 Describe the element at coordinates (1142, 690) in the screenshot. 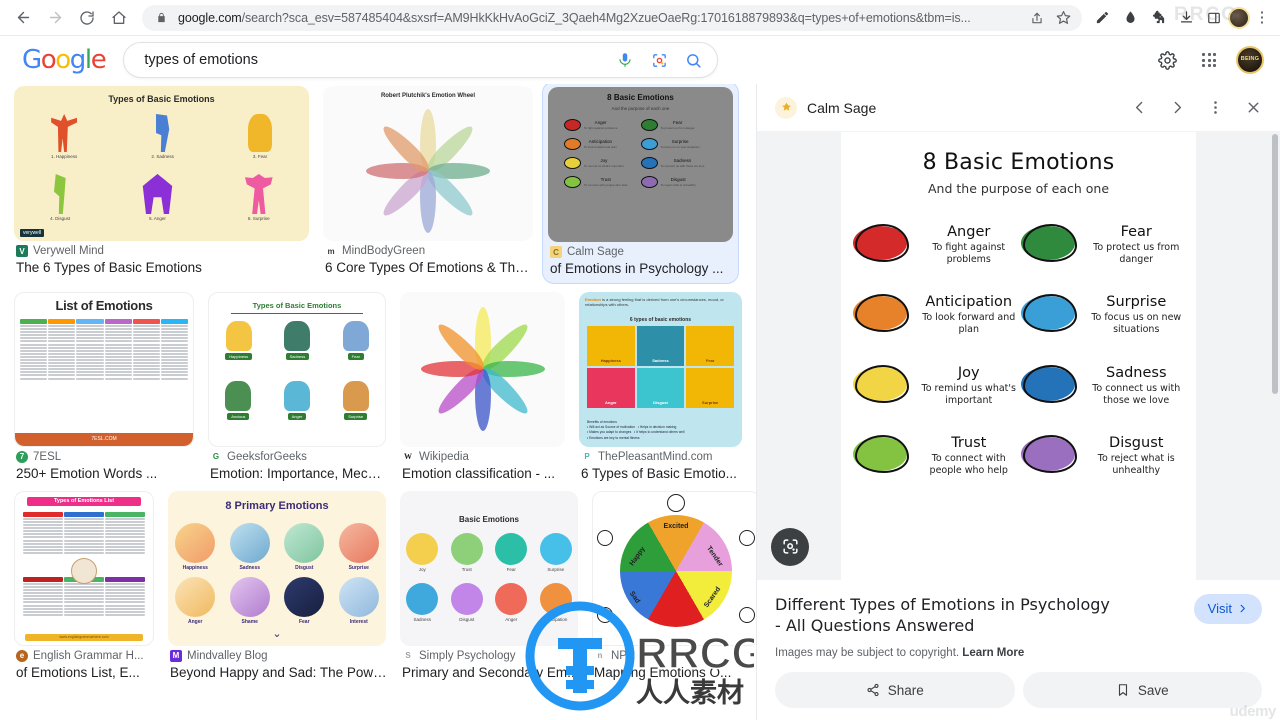

I see `save-button: Save` at that location.